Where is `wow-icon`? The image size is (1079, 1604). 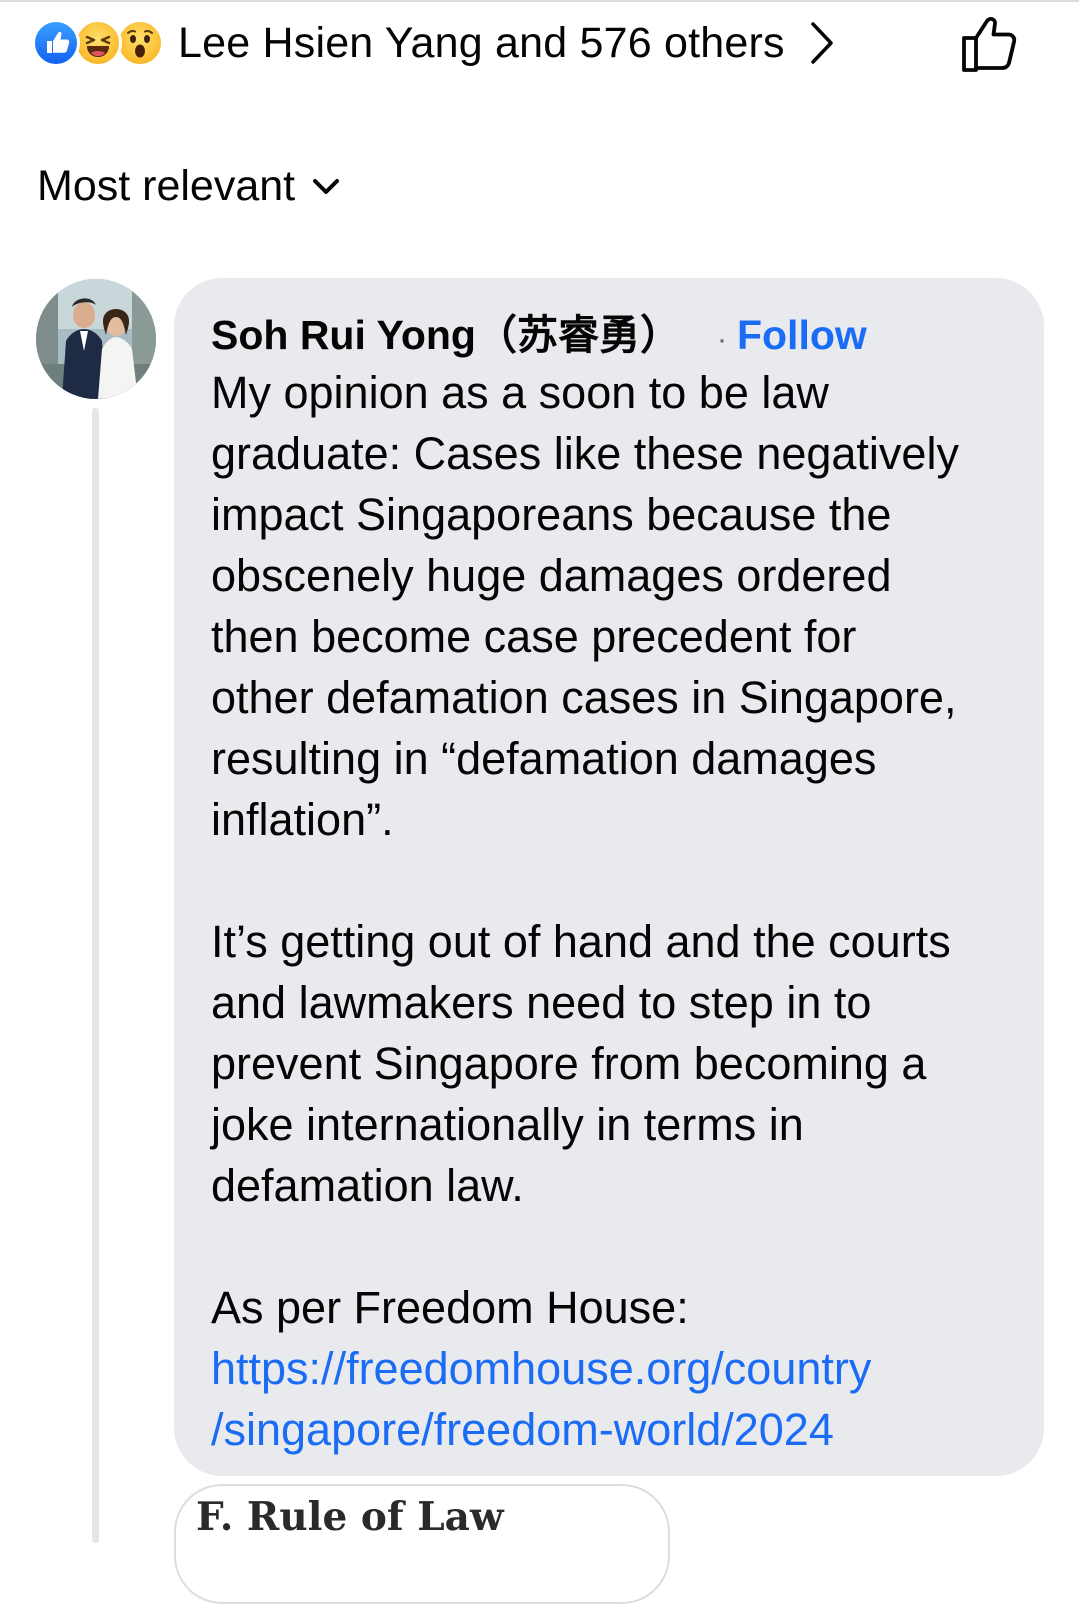 wow-icon is located at coordinates (140, 43).